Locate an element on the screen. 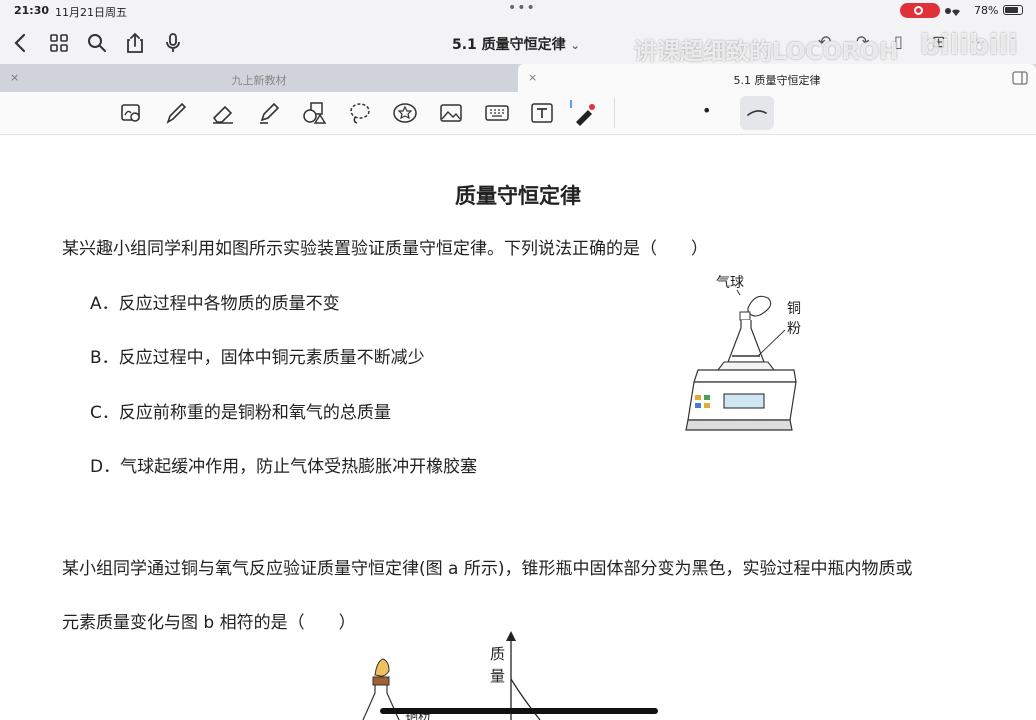  back-icon is located at coordinates (21, 43).